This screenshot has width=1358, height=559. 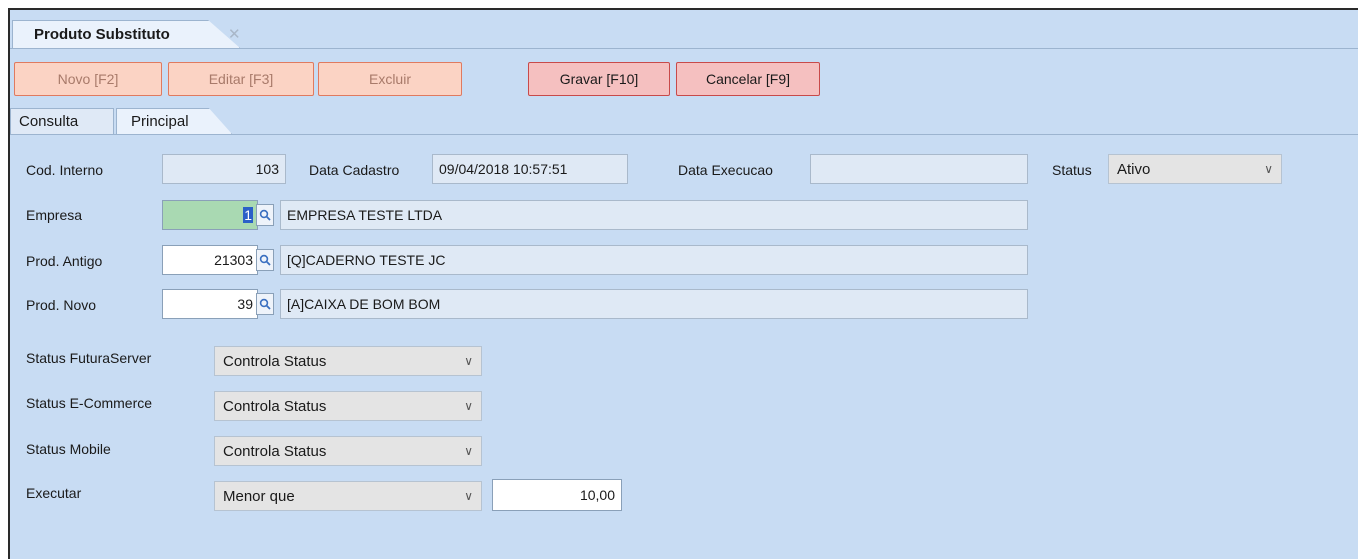 I want to click on document-tab-title: Produto Substituto, so click(x=102, y=34).